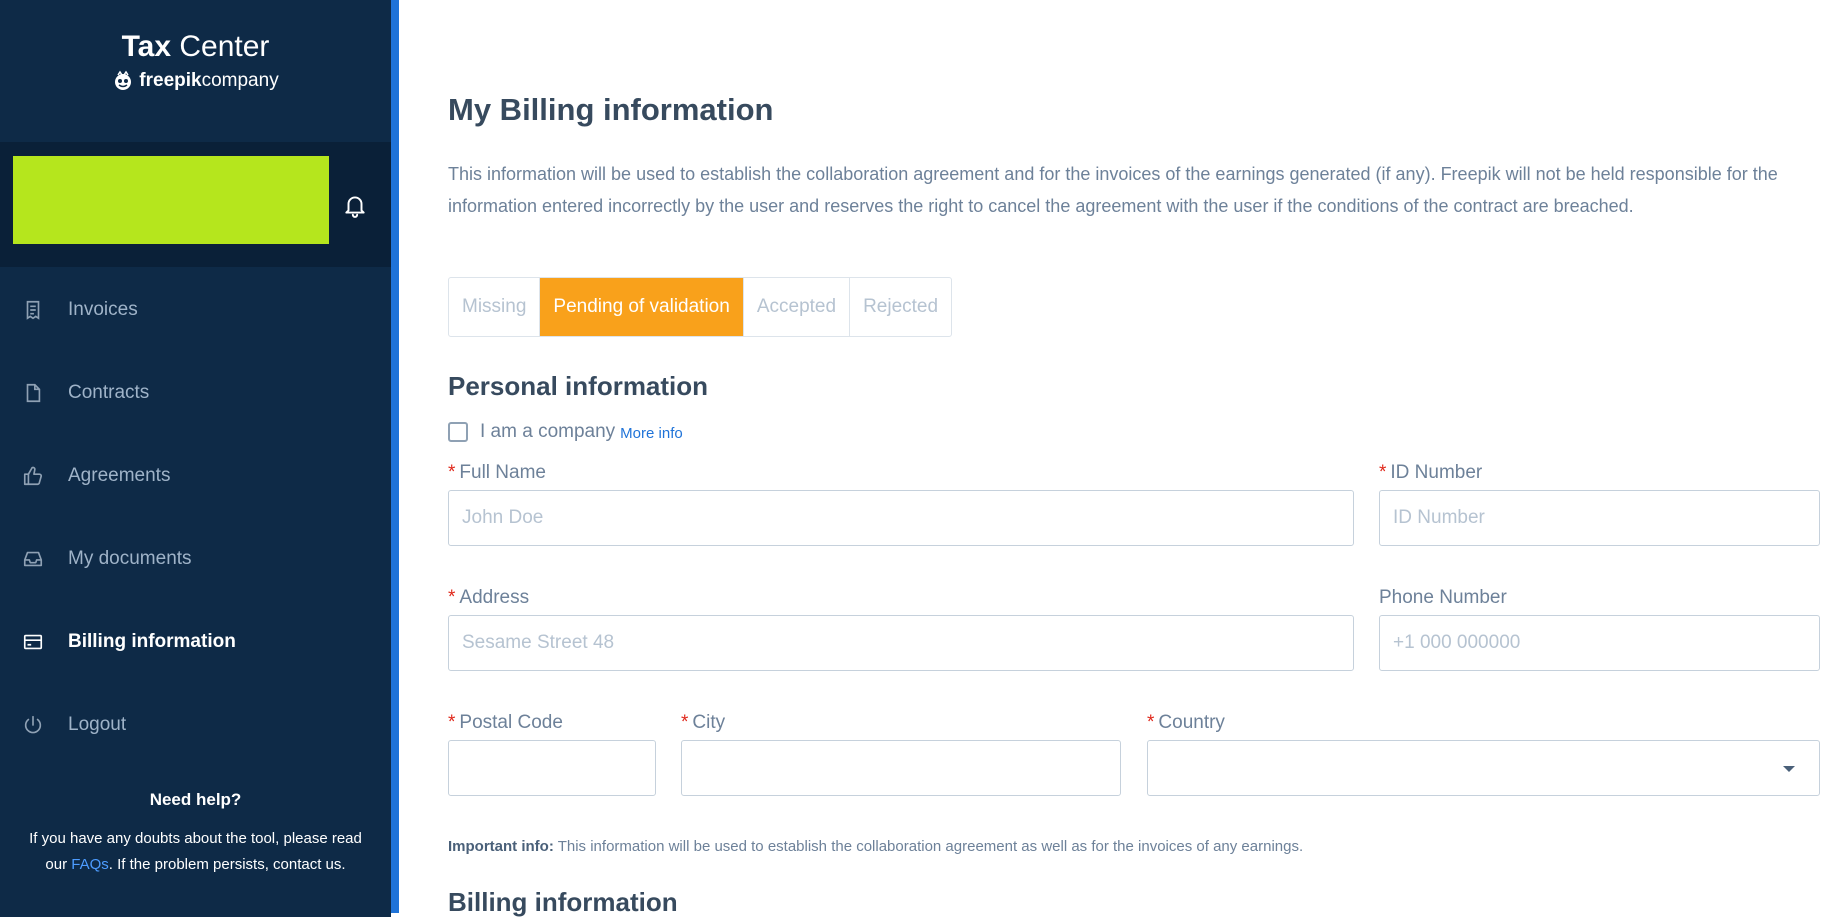 Image resolution: width=1846 pixels, height=917 pixels. What do you see at coordinates (227, 864) in the screenshot?
I see `help-text-after: . If the problem persists, contact us.` at bounding box center [227, 864].